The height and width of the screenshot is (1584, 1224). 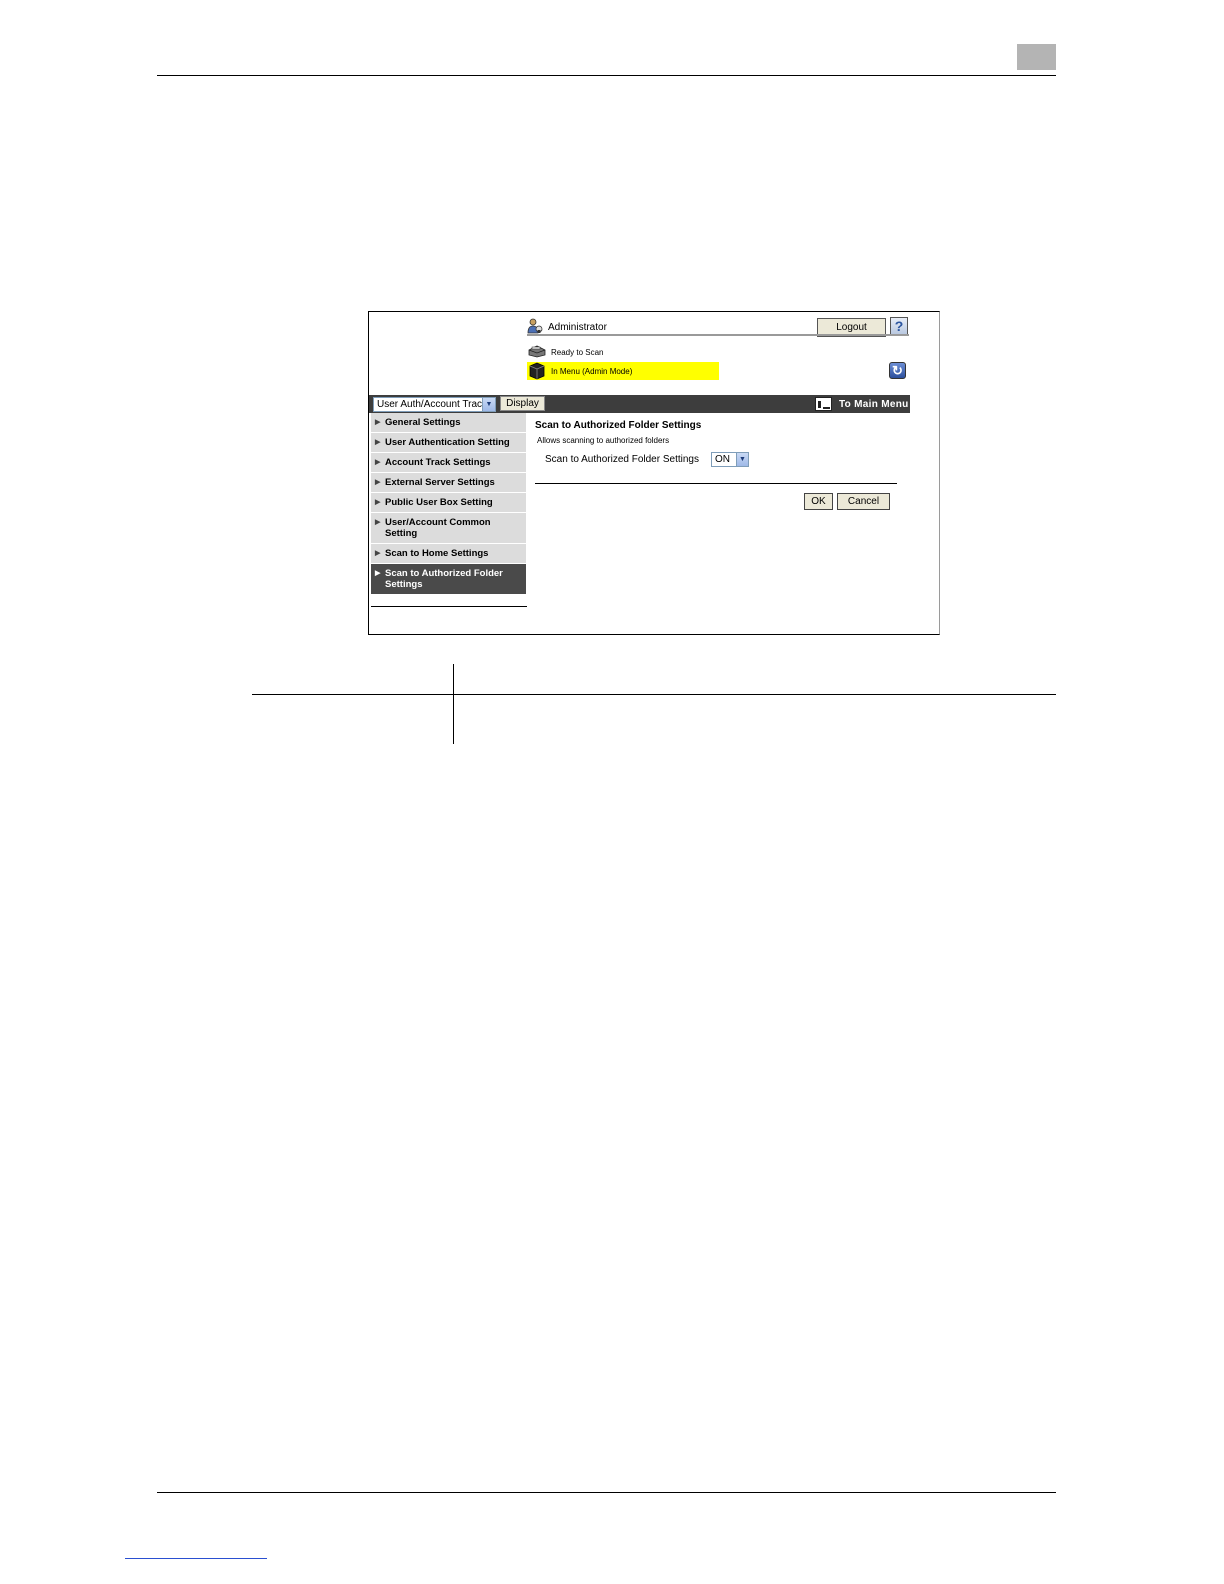 I want to click on sidebar-item-external-server: ▶ External Server Settings, so click(x=448, y=483).